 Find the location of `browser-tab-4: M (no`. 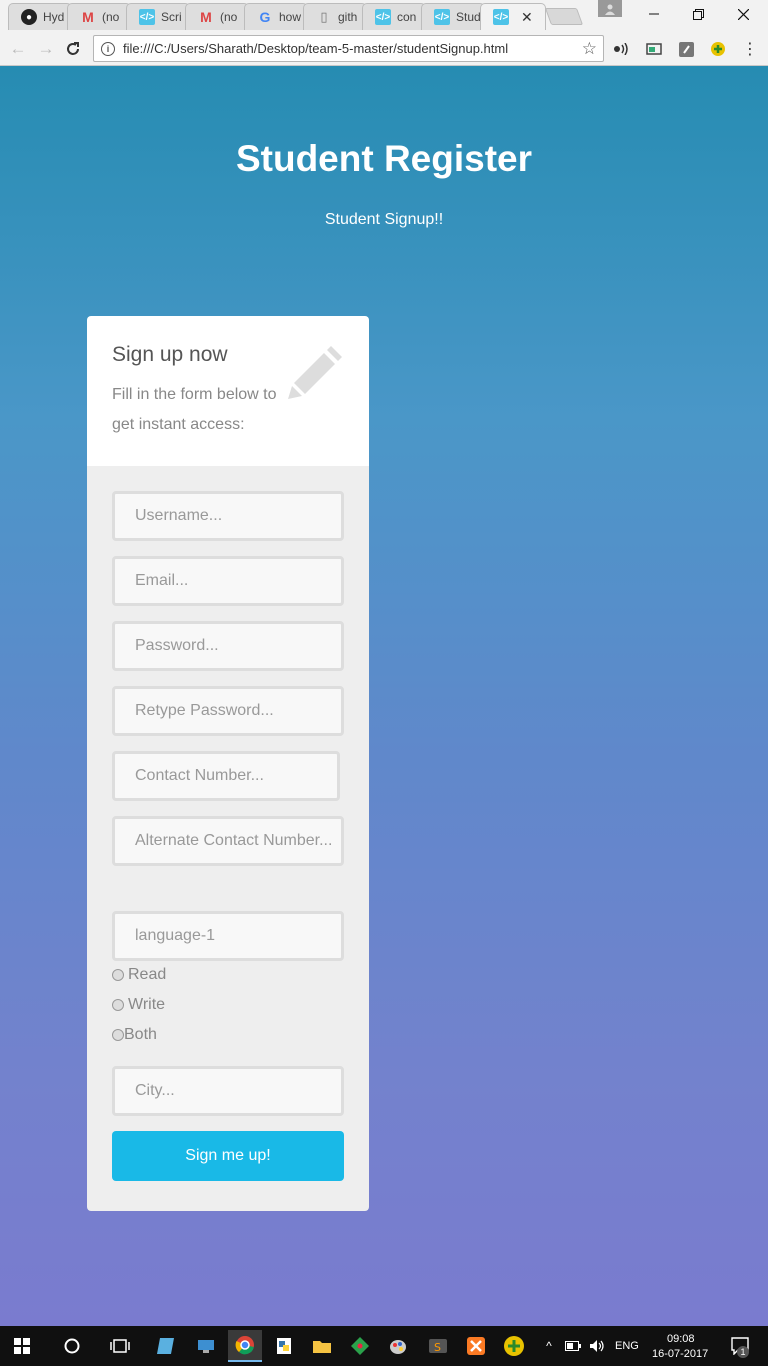

browser-tab-4: M (no is located at coordinates (217, 16).